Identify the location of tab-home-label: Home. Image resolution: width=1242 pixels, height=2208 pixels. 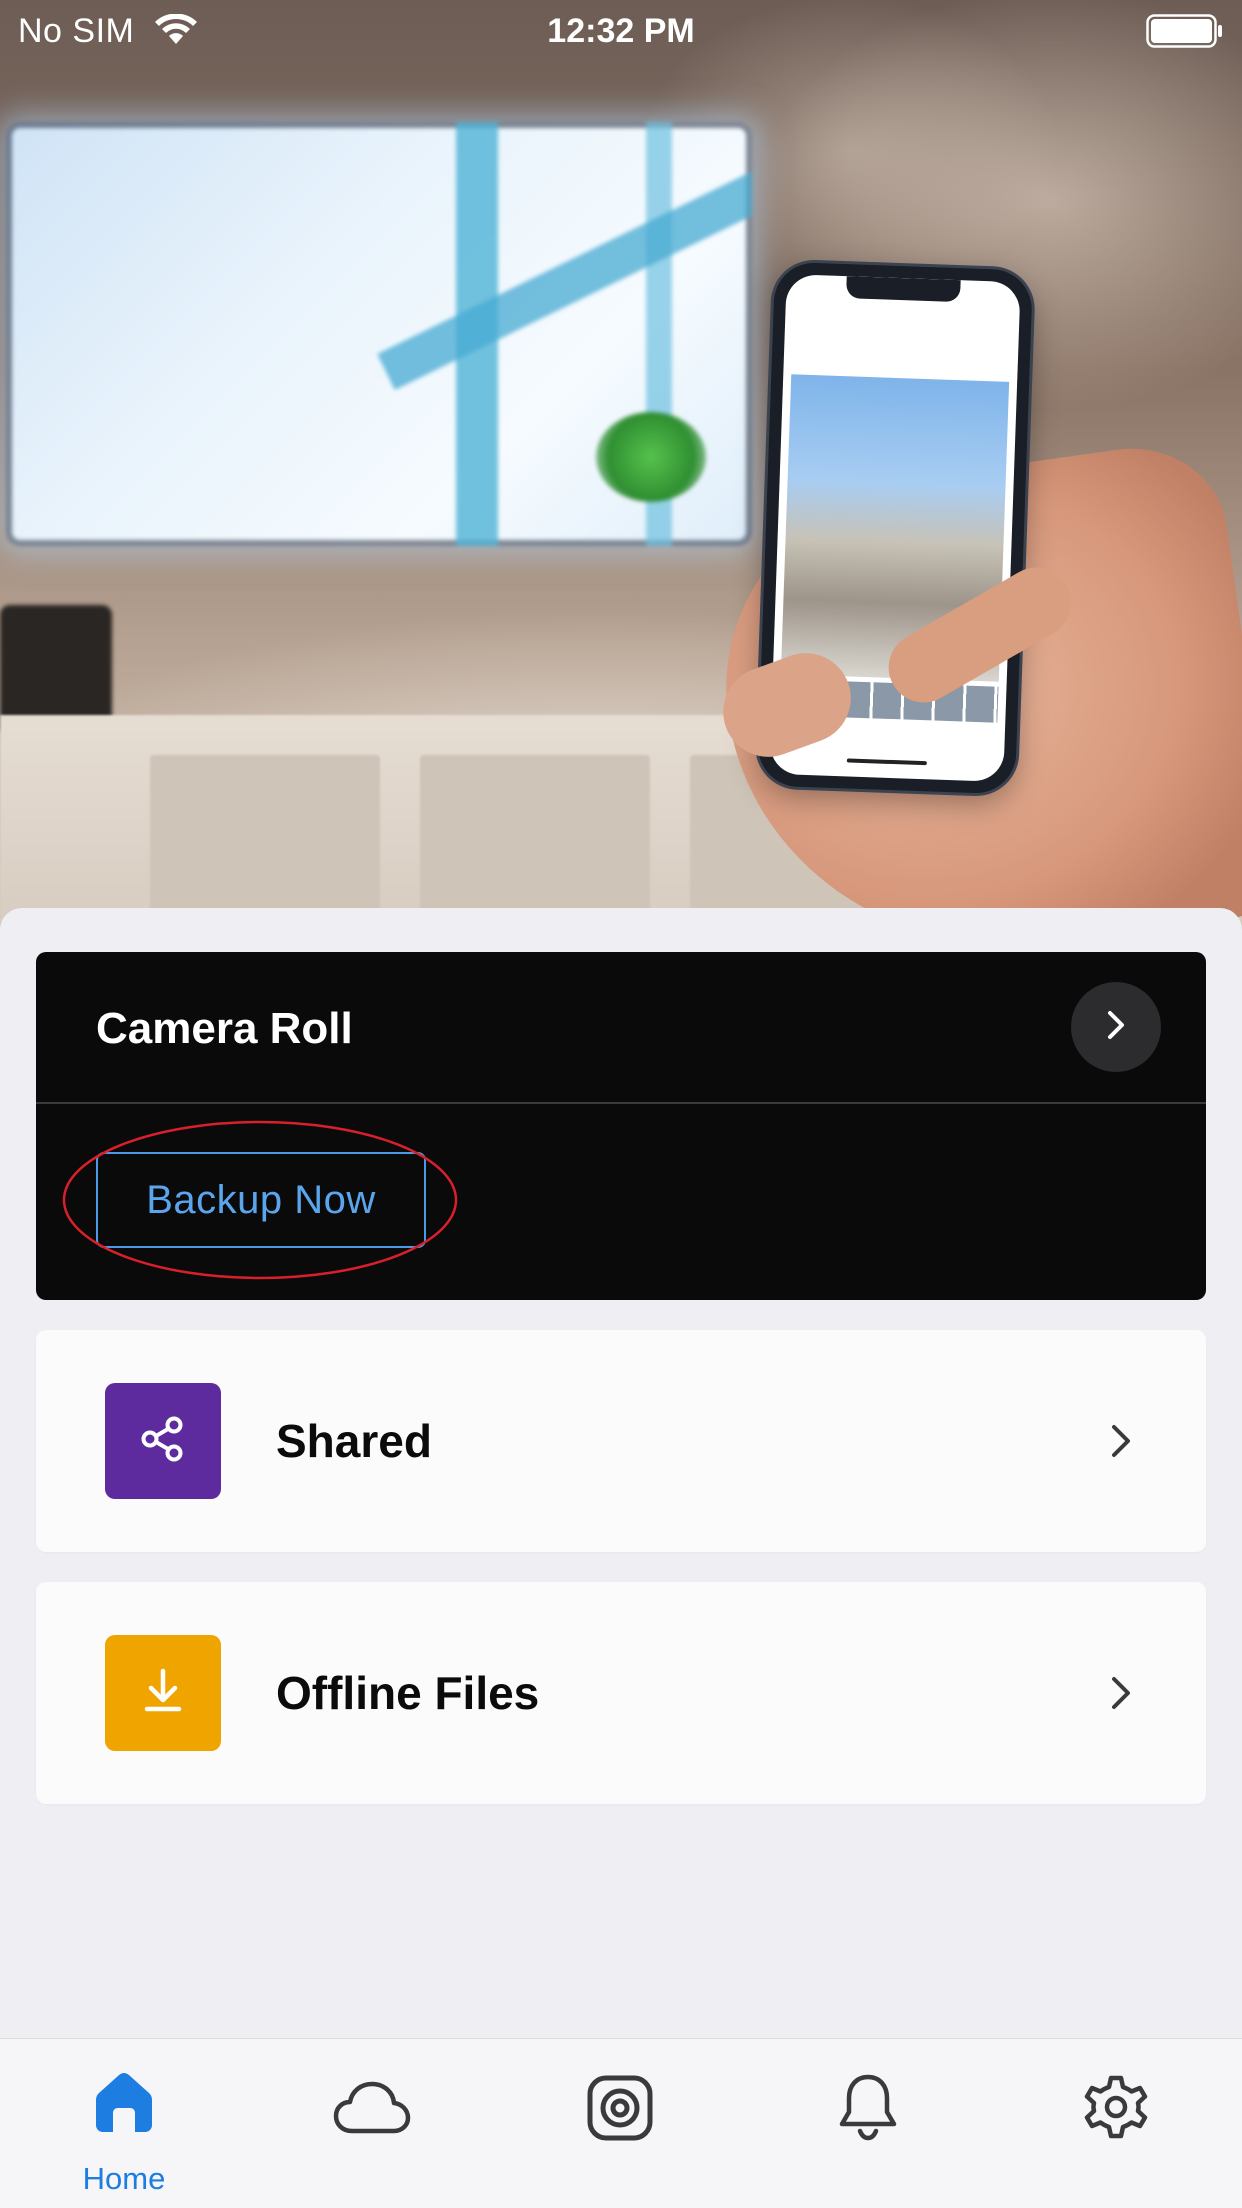
(124, 2178).